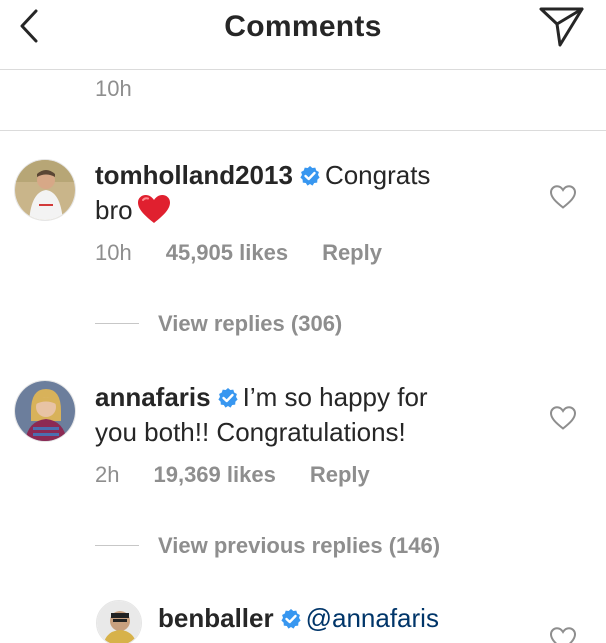  What do you see at coordinates (113, 252) in the screenshot?
I see `comment-time: 10h` at bounding box center [113, 252].